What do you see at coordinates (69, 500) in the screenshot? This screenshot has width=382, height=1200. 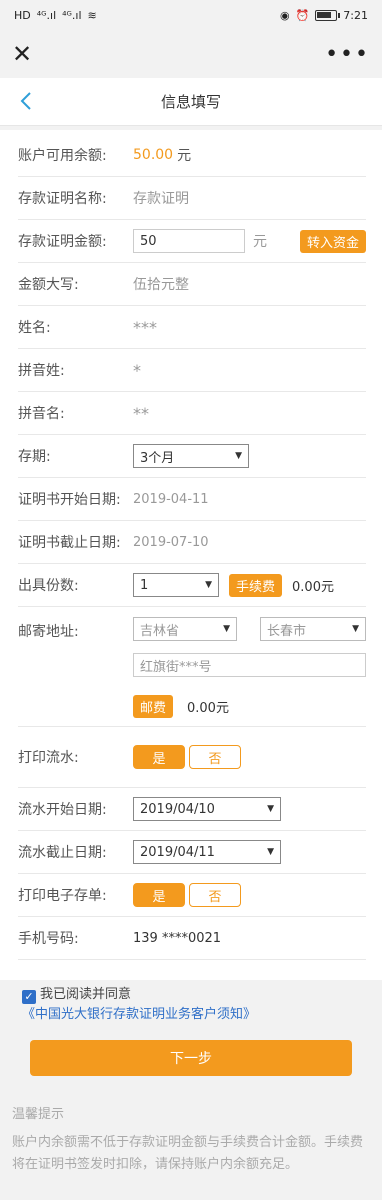 I see `start-date-label: 证明书开始日期:` at bounding box center [69, 500].